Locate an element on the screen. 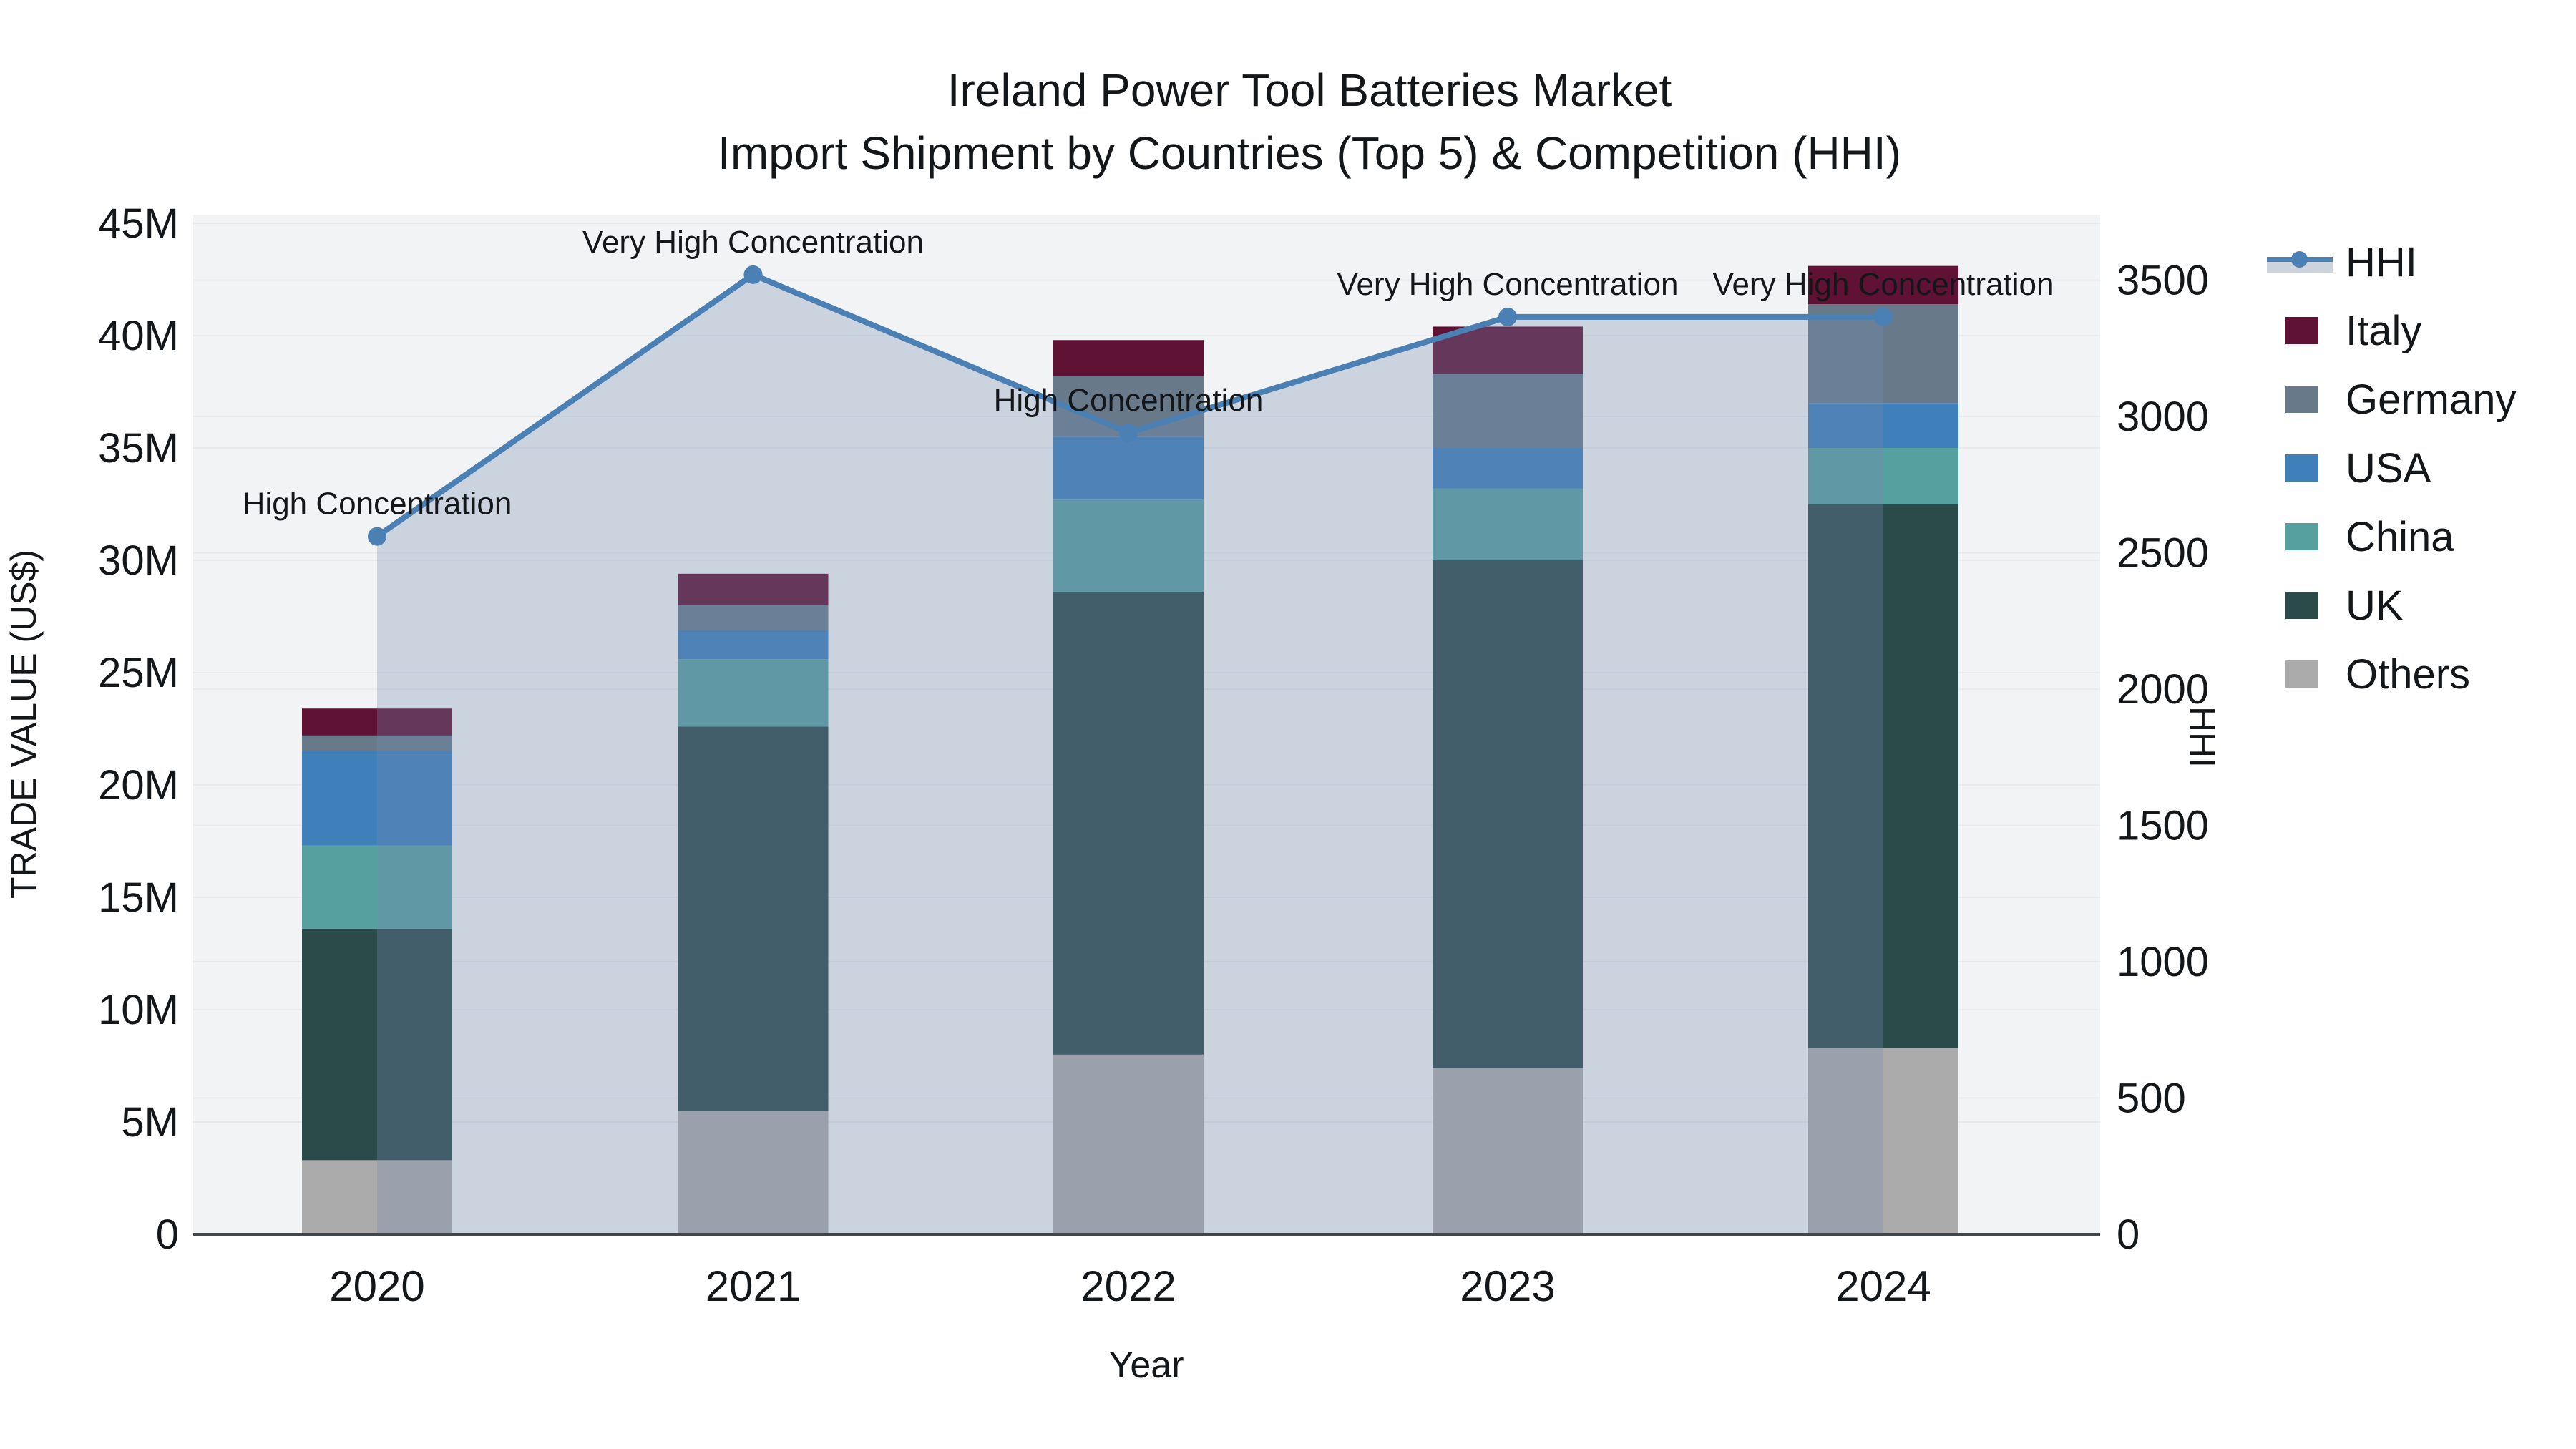 The width and height of the screenshot is (2576, 1449). legend-item-usa: USA is located at coordinates (2392, 468).